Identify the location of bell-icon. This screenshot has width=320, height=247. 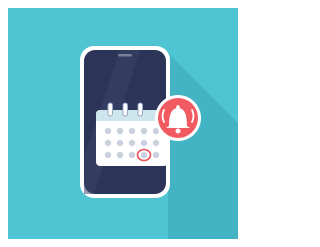
(178, 118).